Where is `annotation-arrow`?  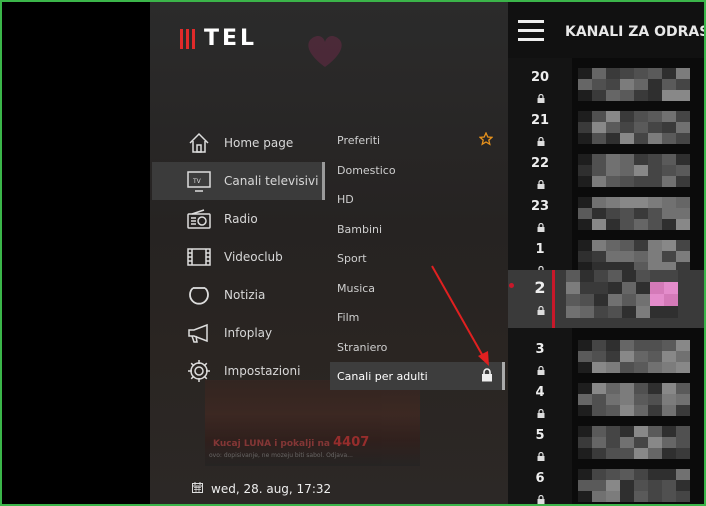 annotation-arrow is located at coordinates (460, 315).